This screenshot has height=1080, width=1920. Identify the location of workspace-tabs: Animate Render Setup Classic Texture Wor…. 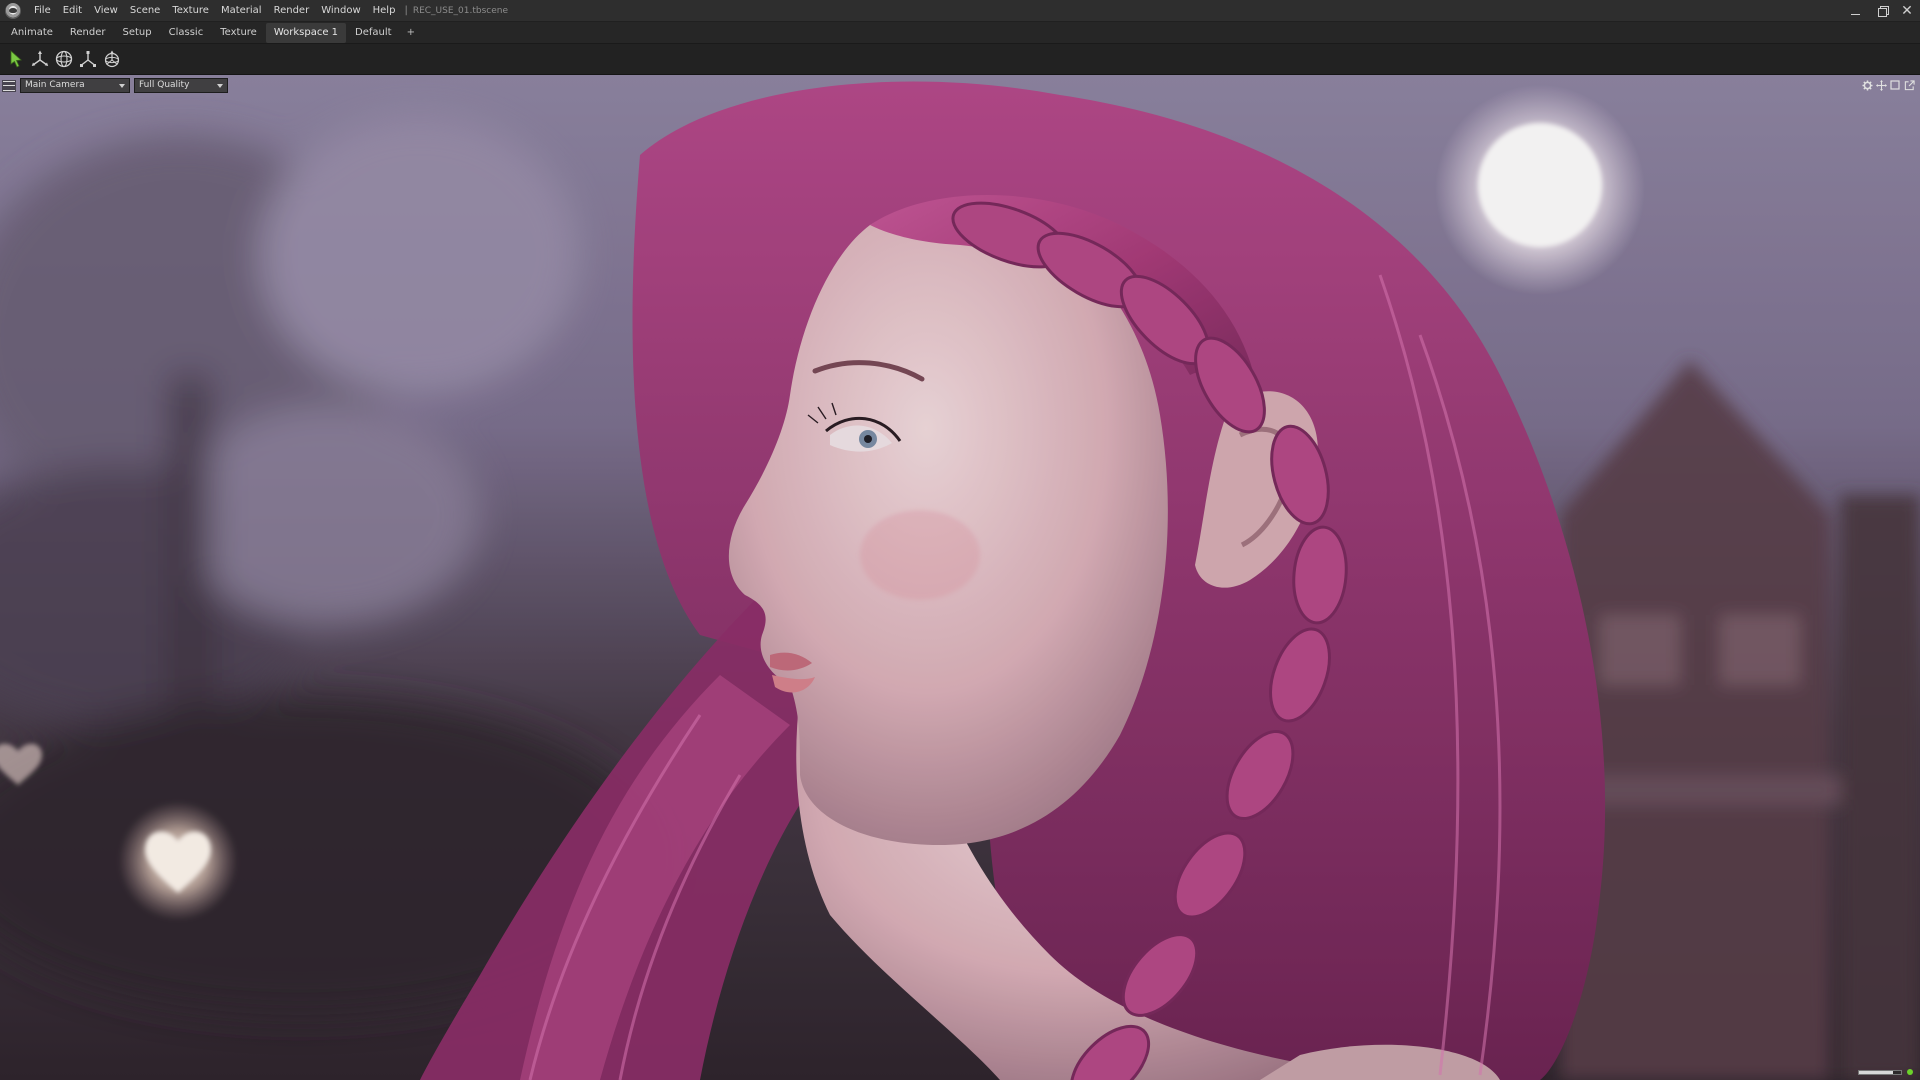
(960, 33).